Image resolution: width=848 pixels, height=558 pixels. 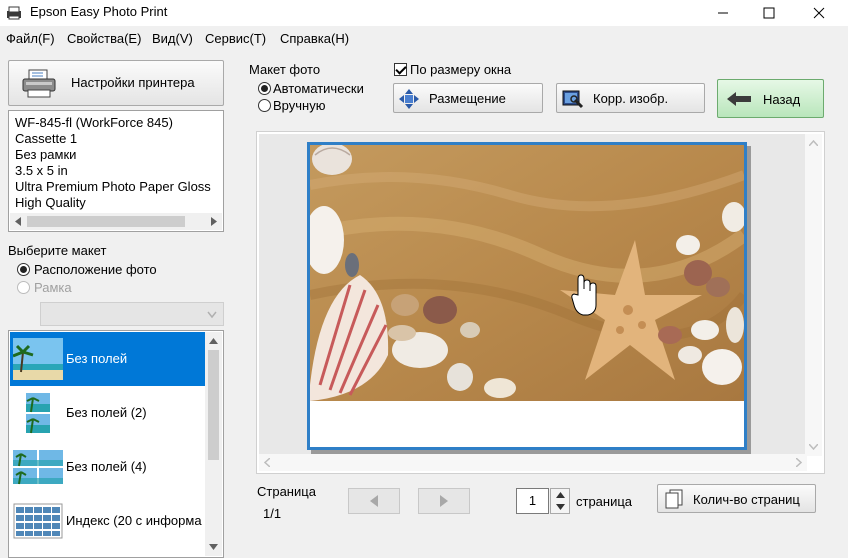 What do you see at coordinates (286, 491) in the screenshot?
I see `page-heading: Страница` at bounding box center [286, 491].